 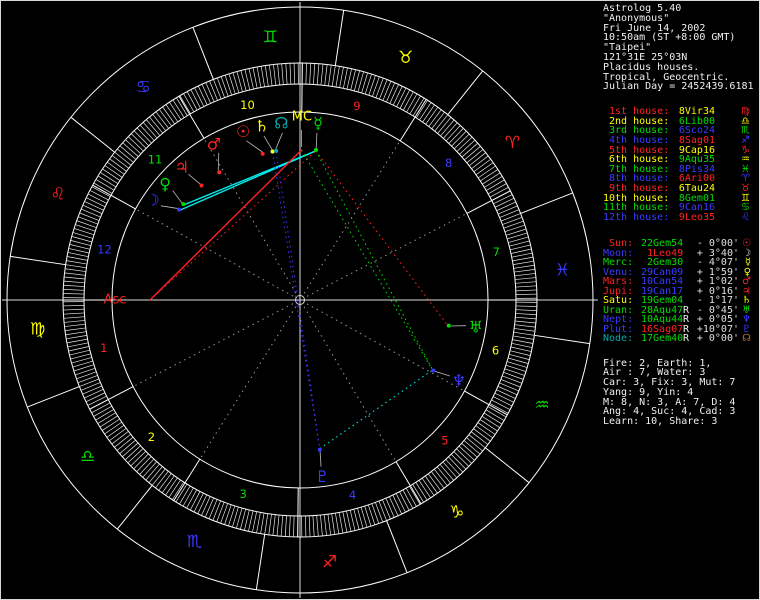 What do you see at coordinates (214, 144) in the screenshot?
I see `planet-glyph-mars: ♂` at bounding box center [214, 144].